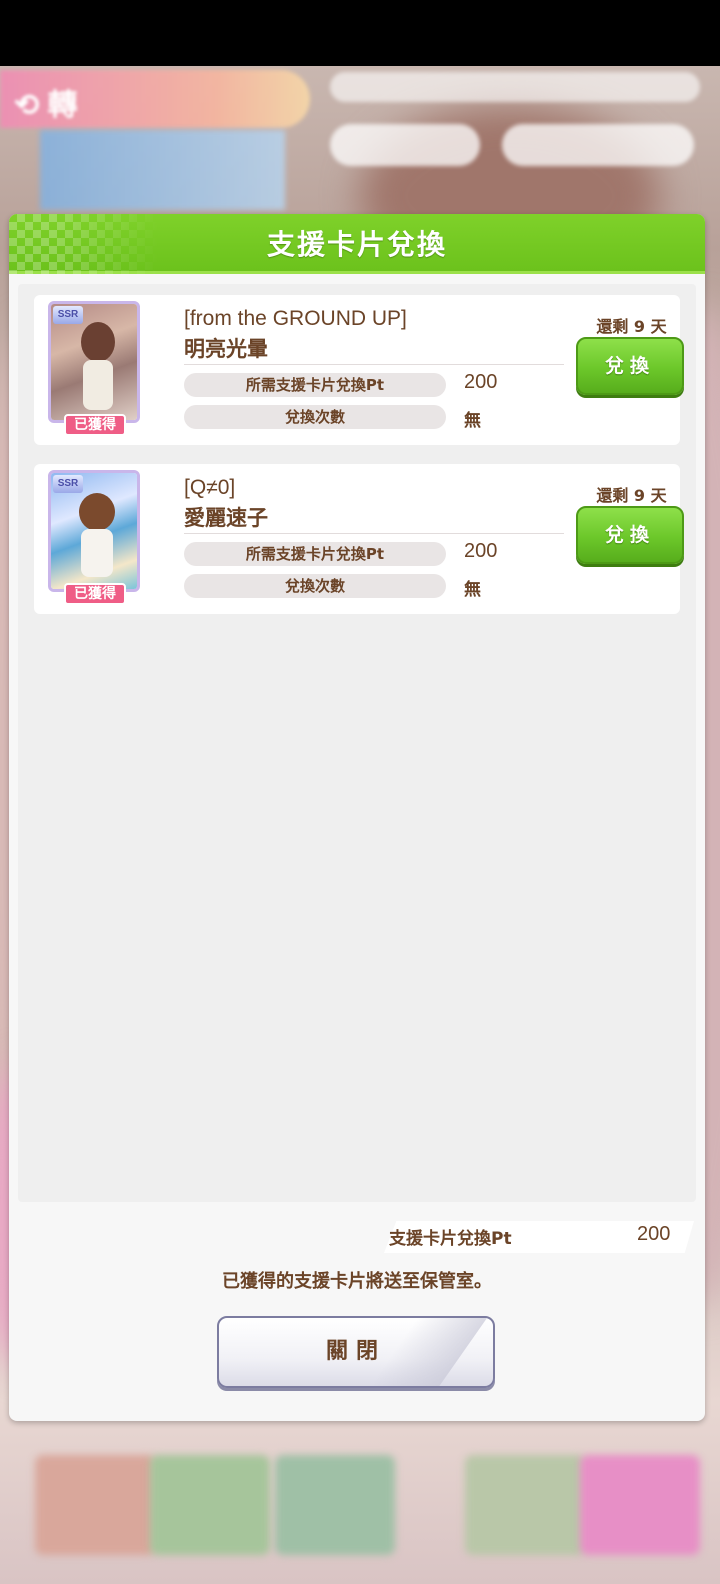  What do you see at coordinates (515, 87) in the screenshot?
I see `bg-status-bar` at bounding box center [515, 87].